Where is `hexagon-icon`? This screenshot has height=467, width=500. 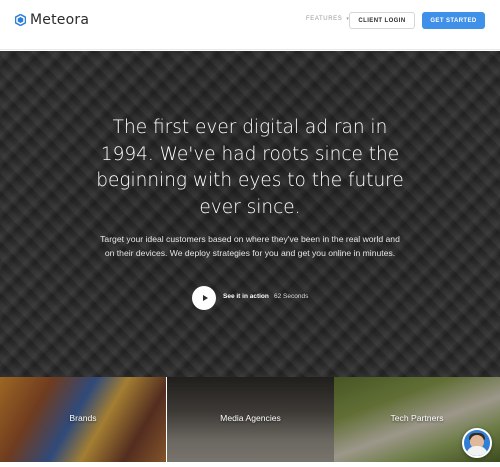
hexagon-icon is located at coordinates (20, 20).